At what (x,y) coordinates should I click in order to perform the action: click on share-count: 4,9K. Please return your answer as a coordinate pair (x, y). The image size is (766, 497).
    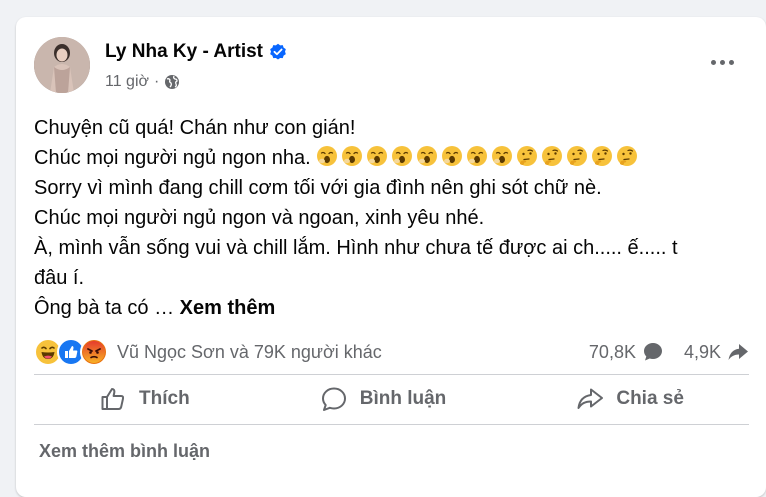
    Looking at the image, I should click on (702, 352).